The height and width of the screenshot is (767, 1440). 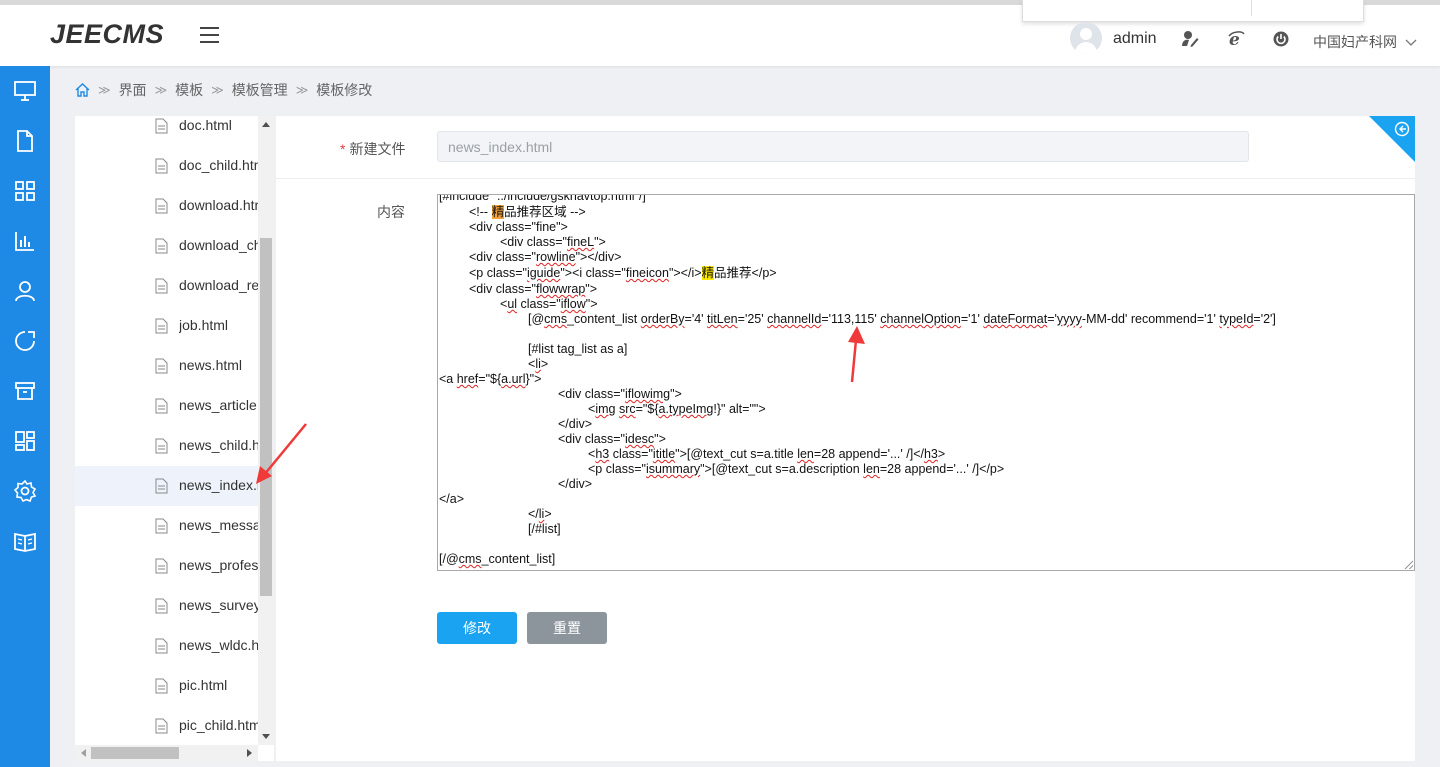 What do you see at coordinates (204, 325) in the screenshot?
I see `tree-file-name: job.html` at bounding box center [204, 325].